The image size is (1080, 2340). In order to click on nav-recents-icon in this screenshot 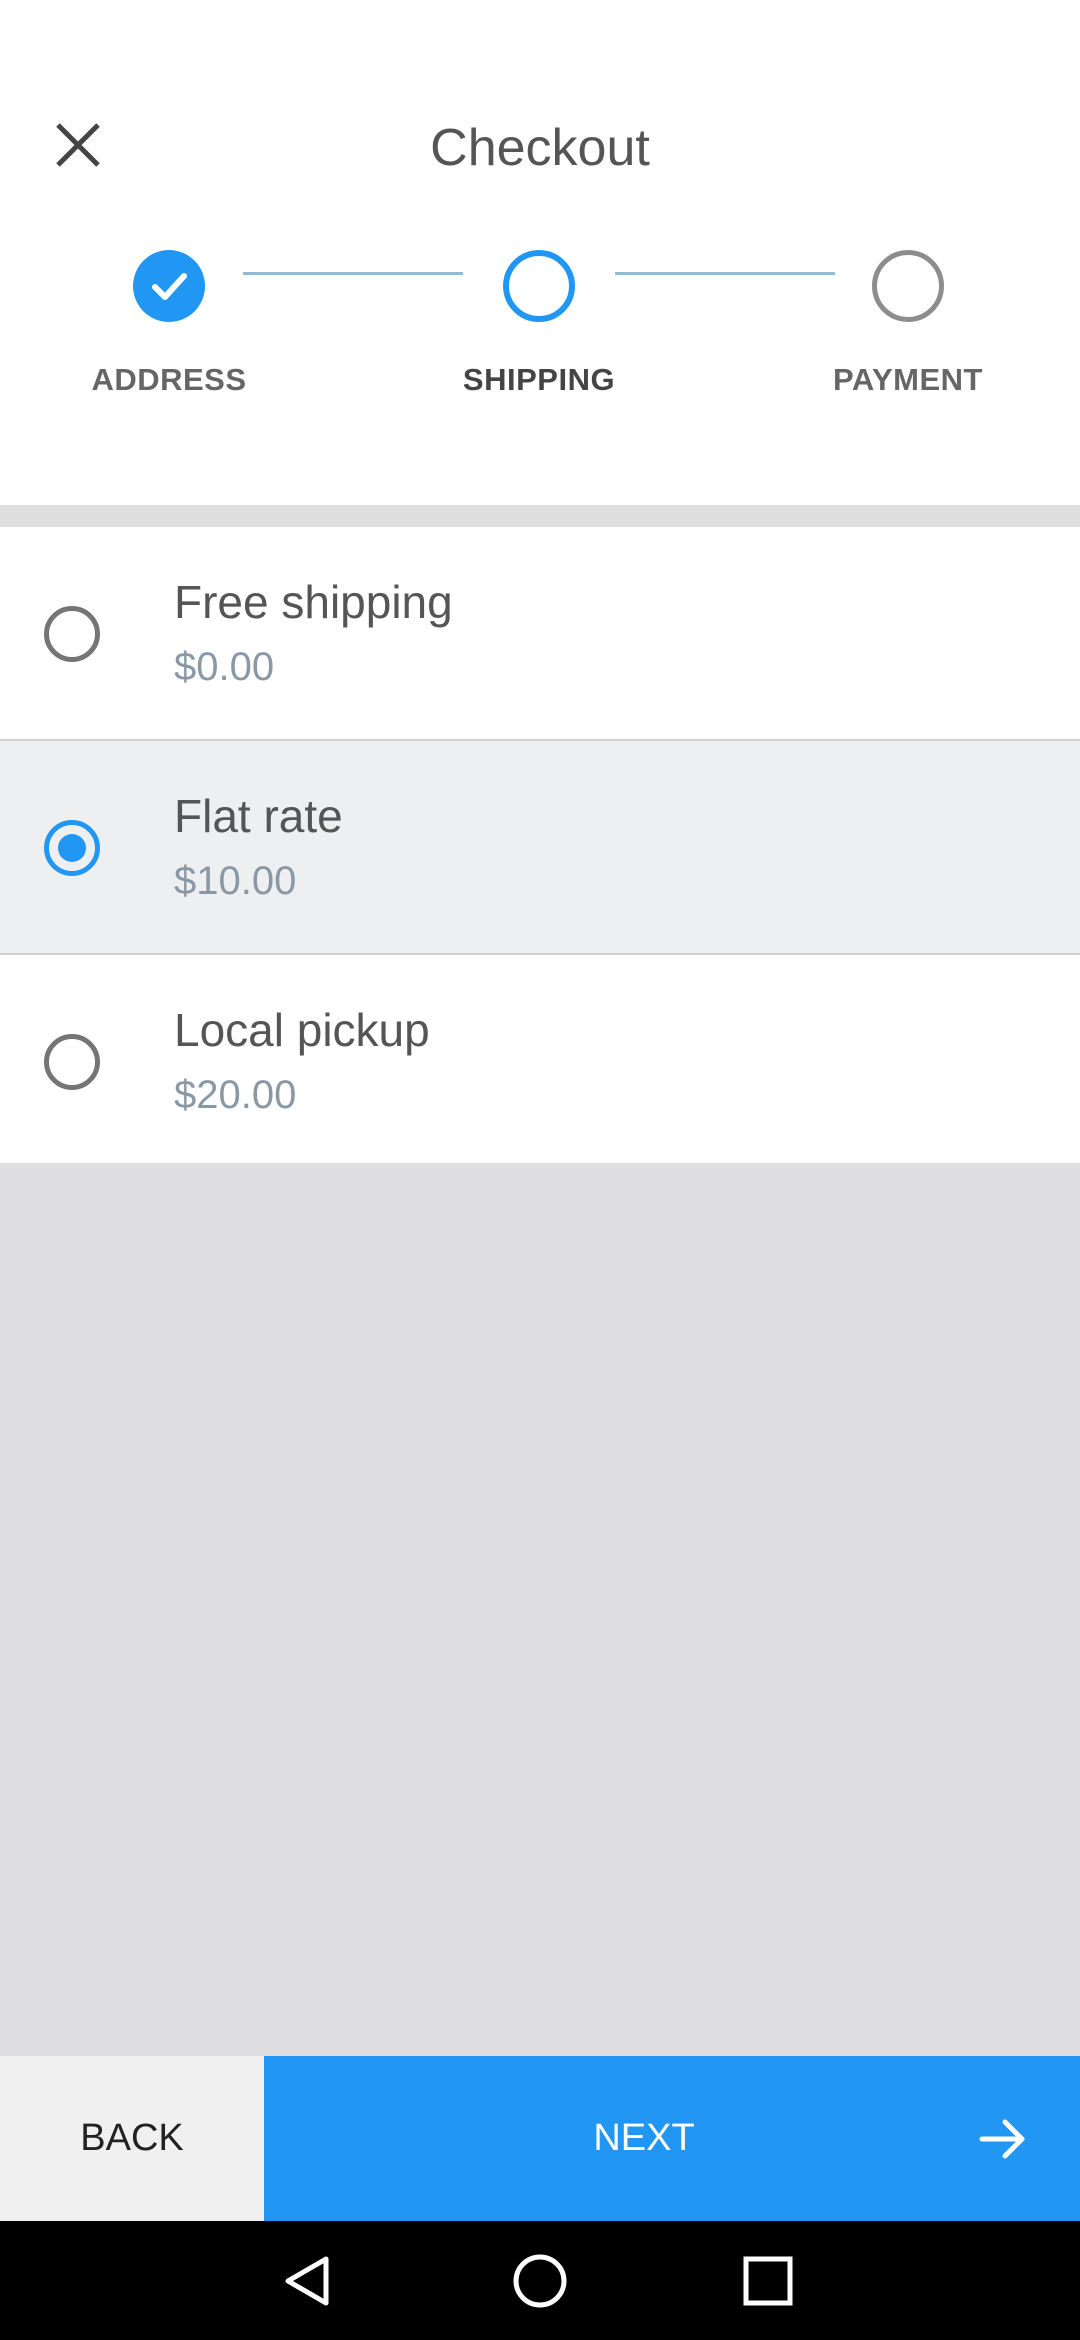, I will do `click(768, 2280)`.